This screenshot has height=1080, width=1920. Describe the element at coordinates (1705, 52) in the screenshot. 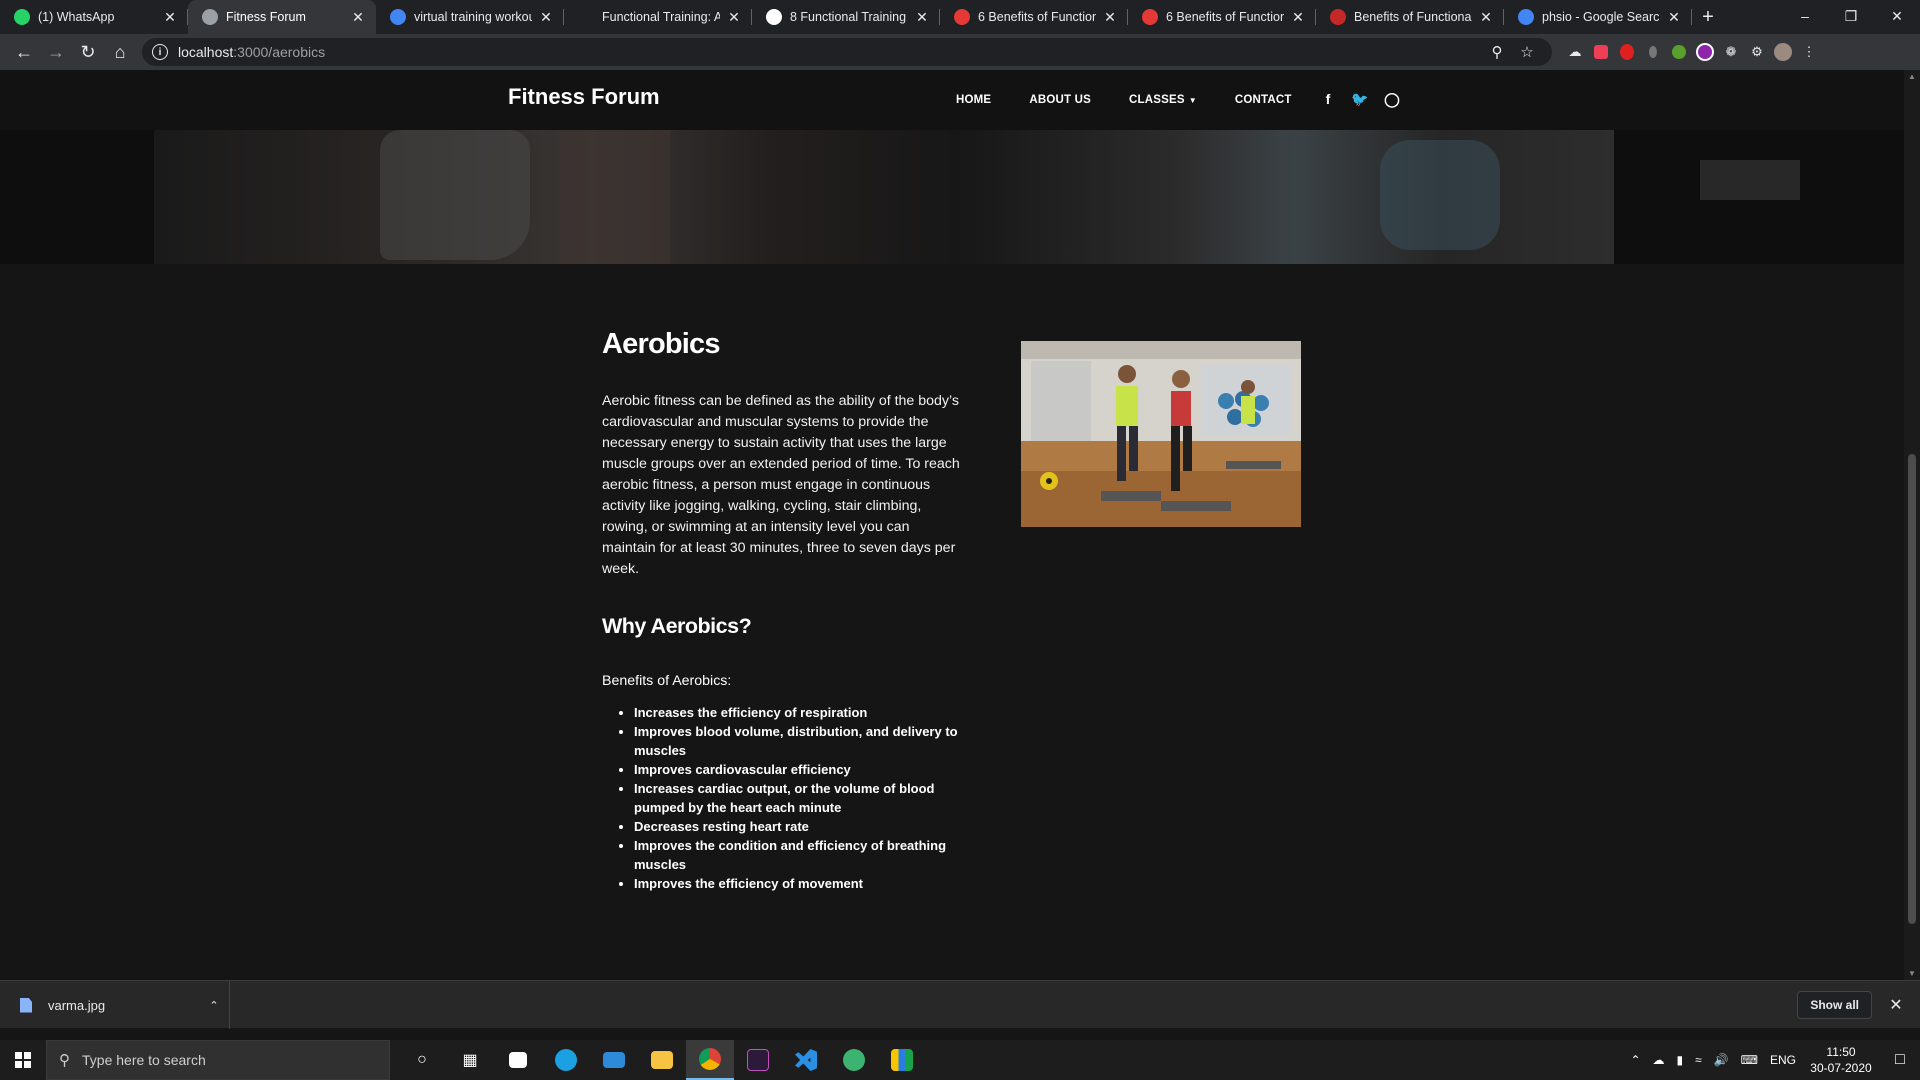

I see `purple-extension-icon` at that location.